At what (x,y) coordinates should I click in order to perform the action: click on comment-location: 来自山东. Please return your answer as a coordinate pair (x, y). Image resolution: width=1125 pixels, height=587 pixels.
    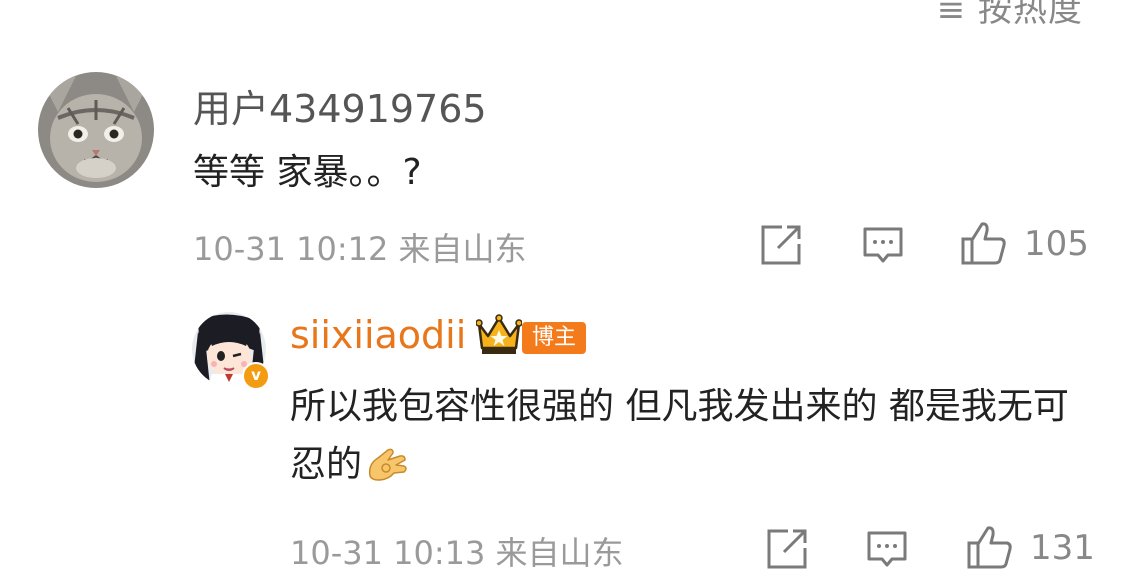
    Looking at the image, I should click on (462, 249).